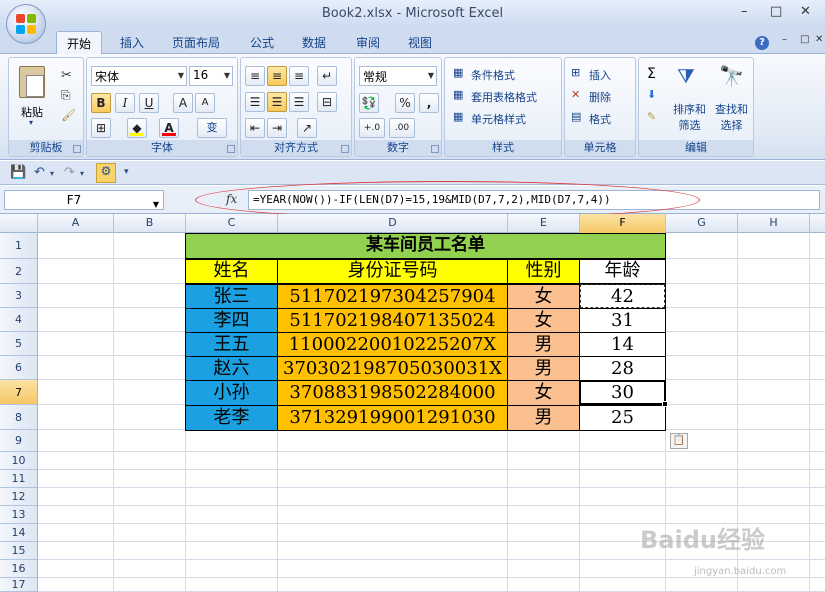 The image size is (825, 592). Describe the element at coordinates (402, 128) in the screenshot. I see `decrease-decimal-button: .00` at that location.